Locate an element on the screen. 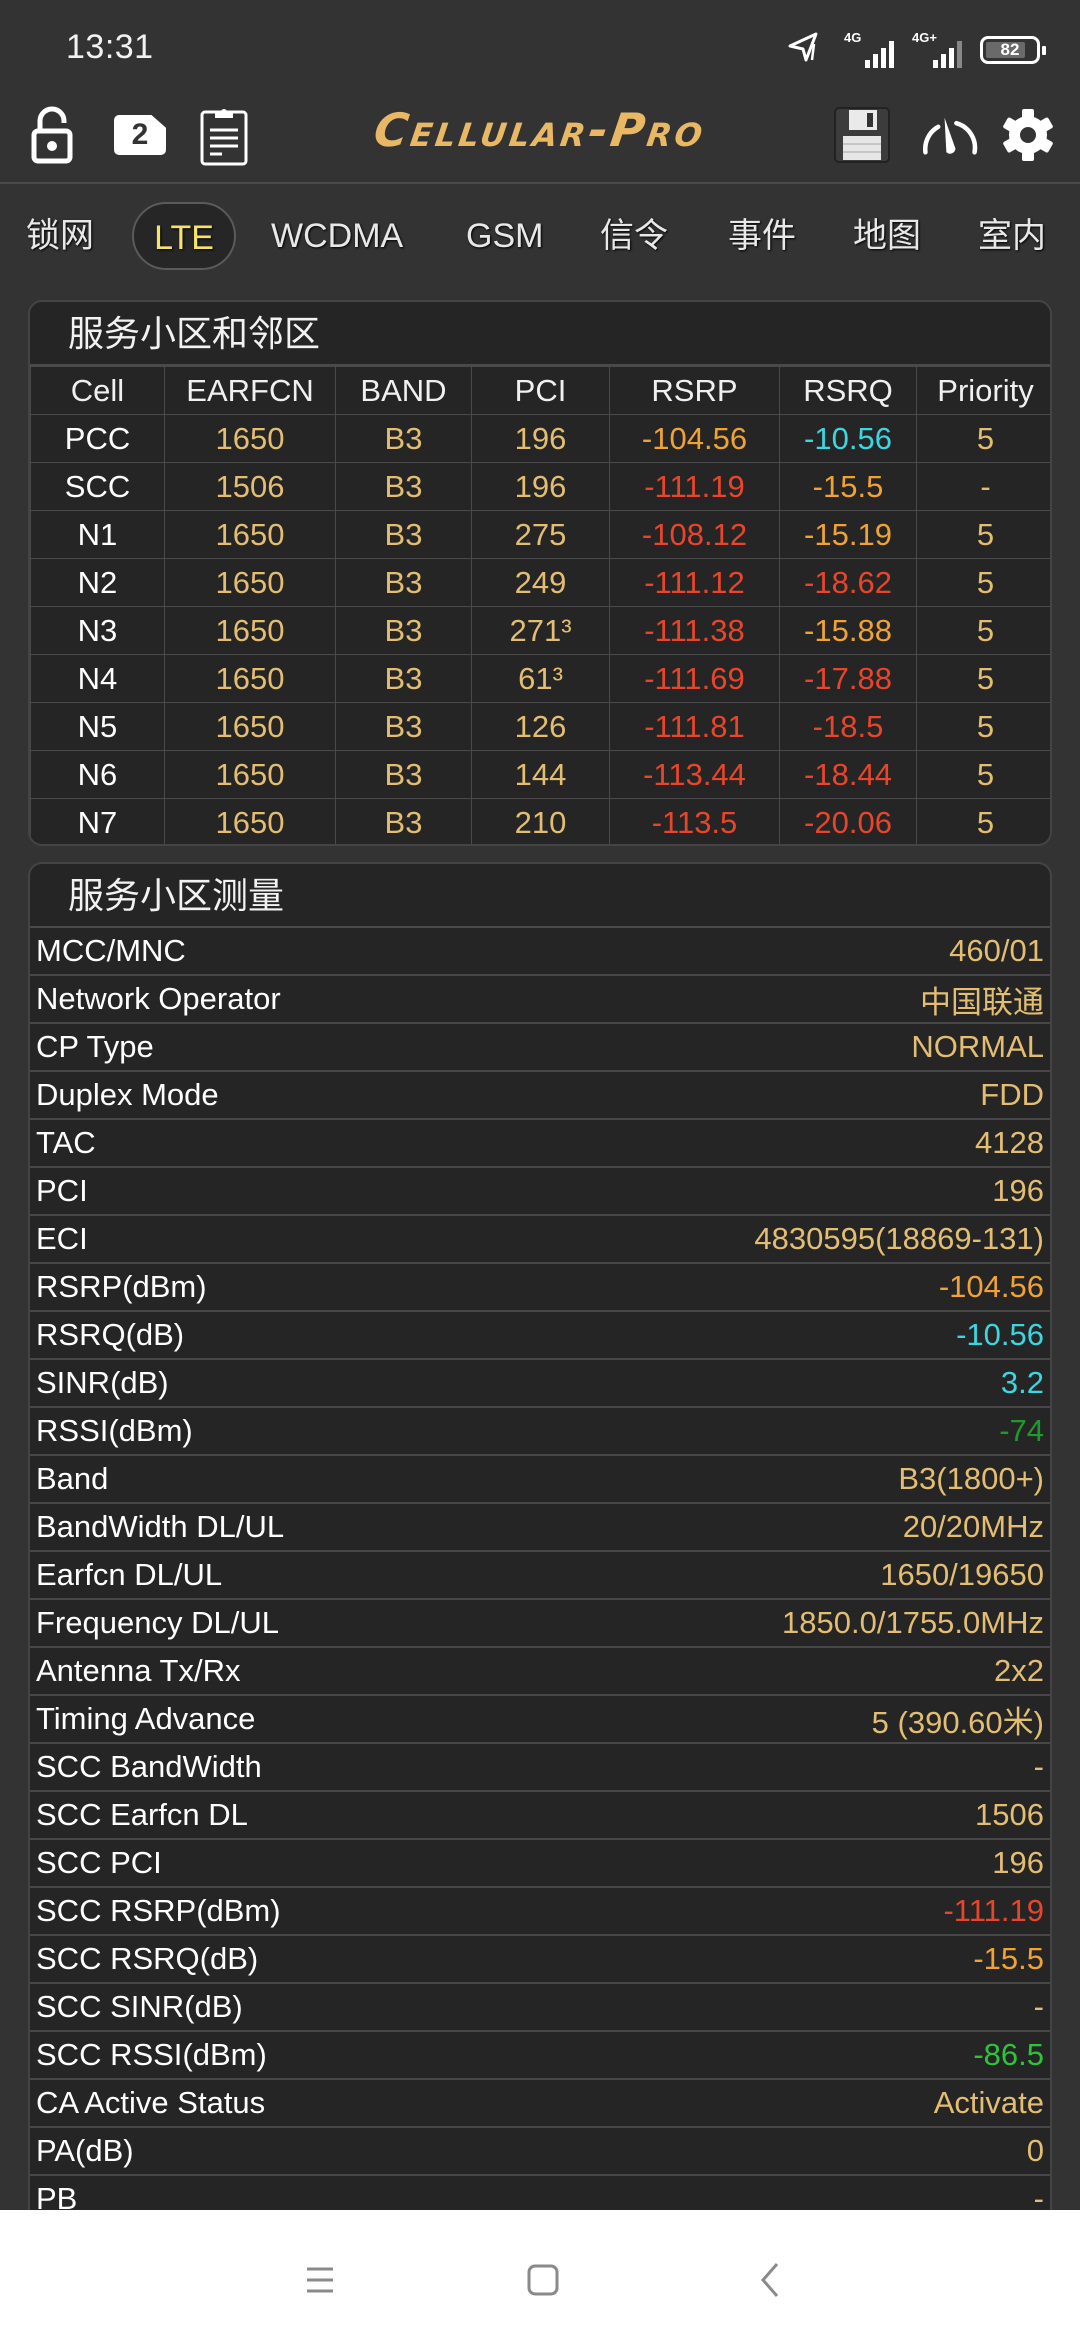 The image size is (1080, 2340). measurement-label: Frequency DL/UL is located at coordinates (157, 1622).